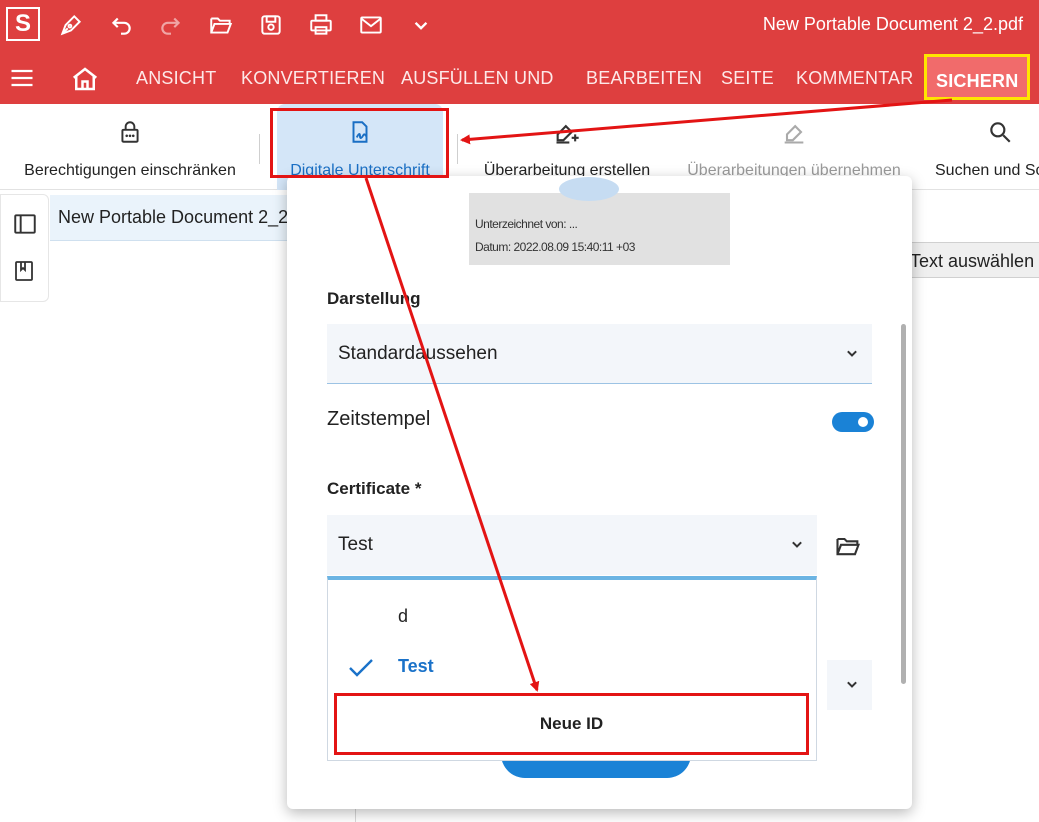 The image size is (1039, 822). What do you see at coordinates (121, 25) in the screenshot?
I see `undo-icon` at bounding box center [121, 25].